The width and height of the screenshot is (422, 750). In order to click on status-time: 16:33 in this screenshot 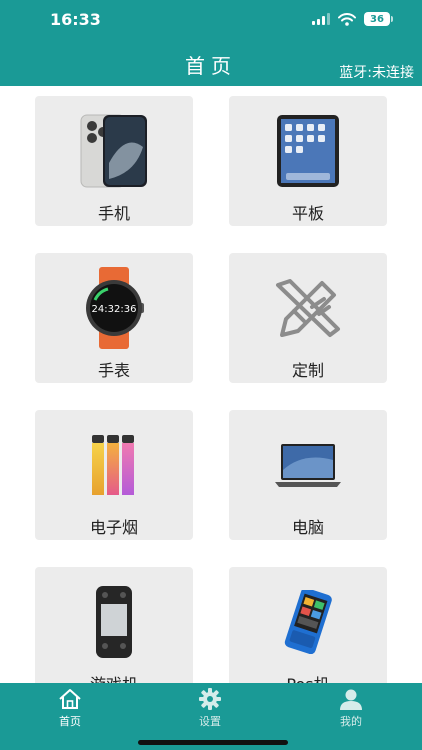, I will do `click(75, 19)`.